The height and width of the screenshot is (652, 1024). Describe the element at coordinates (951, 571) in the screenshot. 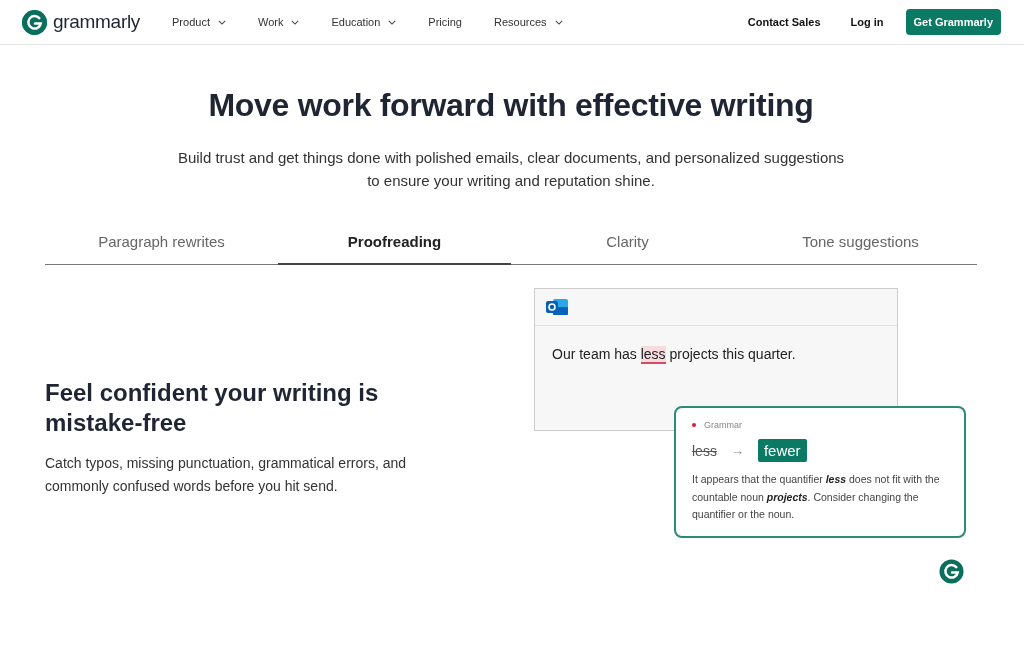

I see `grammarly-badge-icon` at that location.